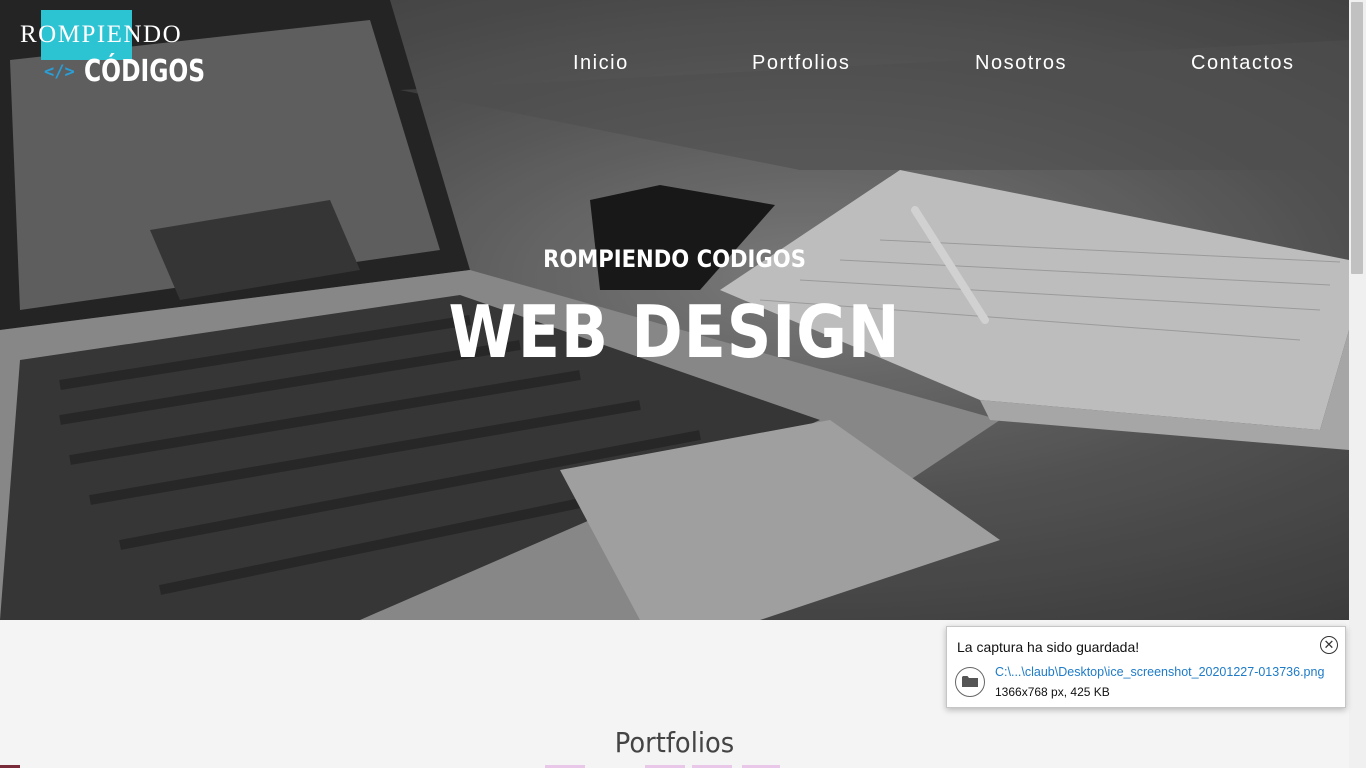  I want to click on main-nav: Inicio Portfolios Nosotros Contactos, so click(674, 65).